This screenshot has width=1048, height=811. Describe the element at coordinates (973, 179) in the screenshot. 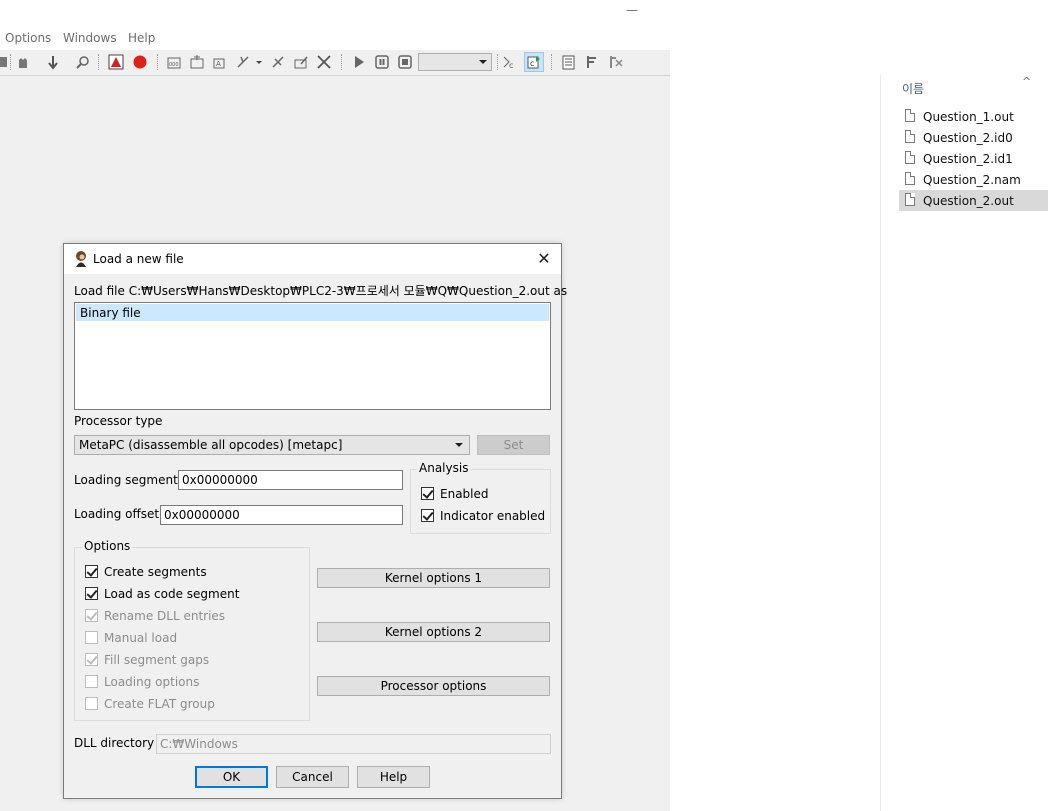

I see `file-item: Question_2.nam` at that location.